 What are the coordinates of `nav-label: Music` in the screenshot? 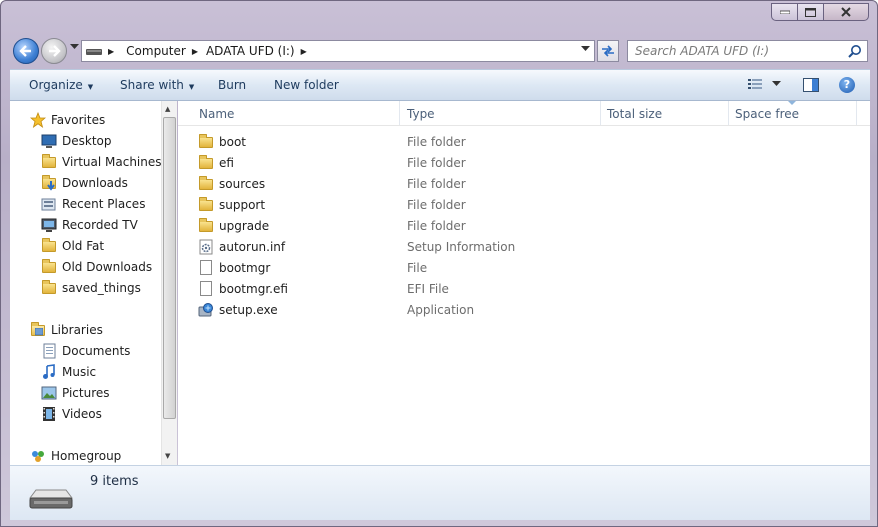 It's located at (79, 372).